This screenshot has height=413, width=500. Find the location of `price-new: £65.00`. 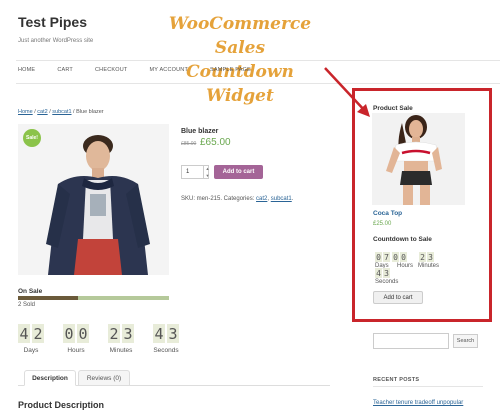

price-new: £65.00 is located at coordinates (215, 142).